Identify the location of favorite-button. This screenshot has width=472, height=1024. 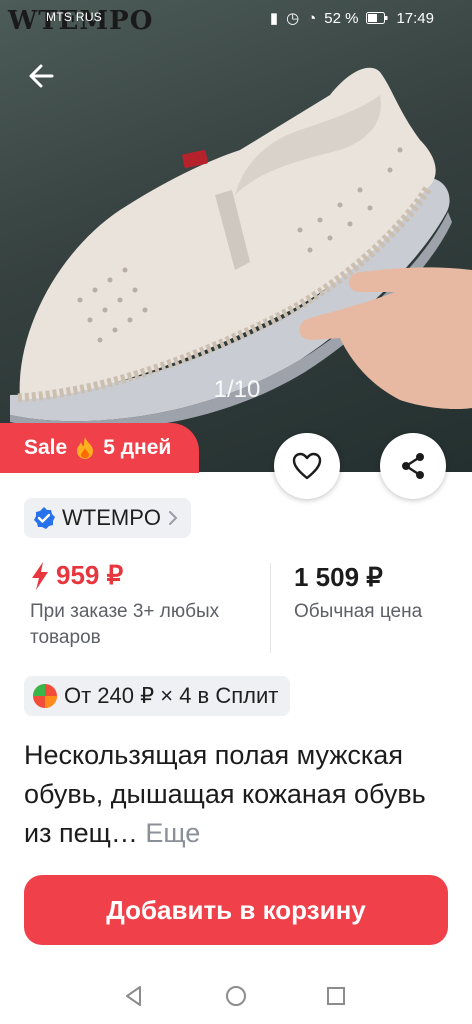
(307, 466).